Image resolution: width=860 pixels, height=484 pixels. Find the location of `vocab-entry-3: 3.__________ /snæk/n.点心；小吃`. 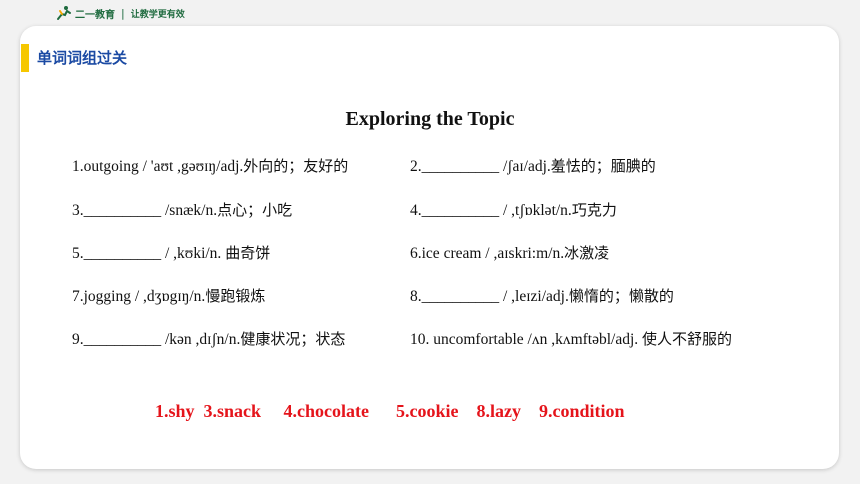

vocab-entry-3: 3.__________ /snæk/n.点心；小吃 is located at coordinates (182, 210).